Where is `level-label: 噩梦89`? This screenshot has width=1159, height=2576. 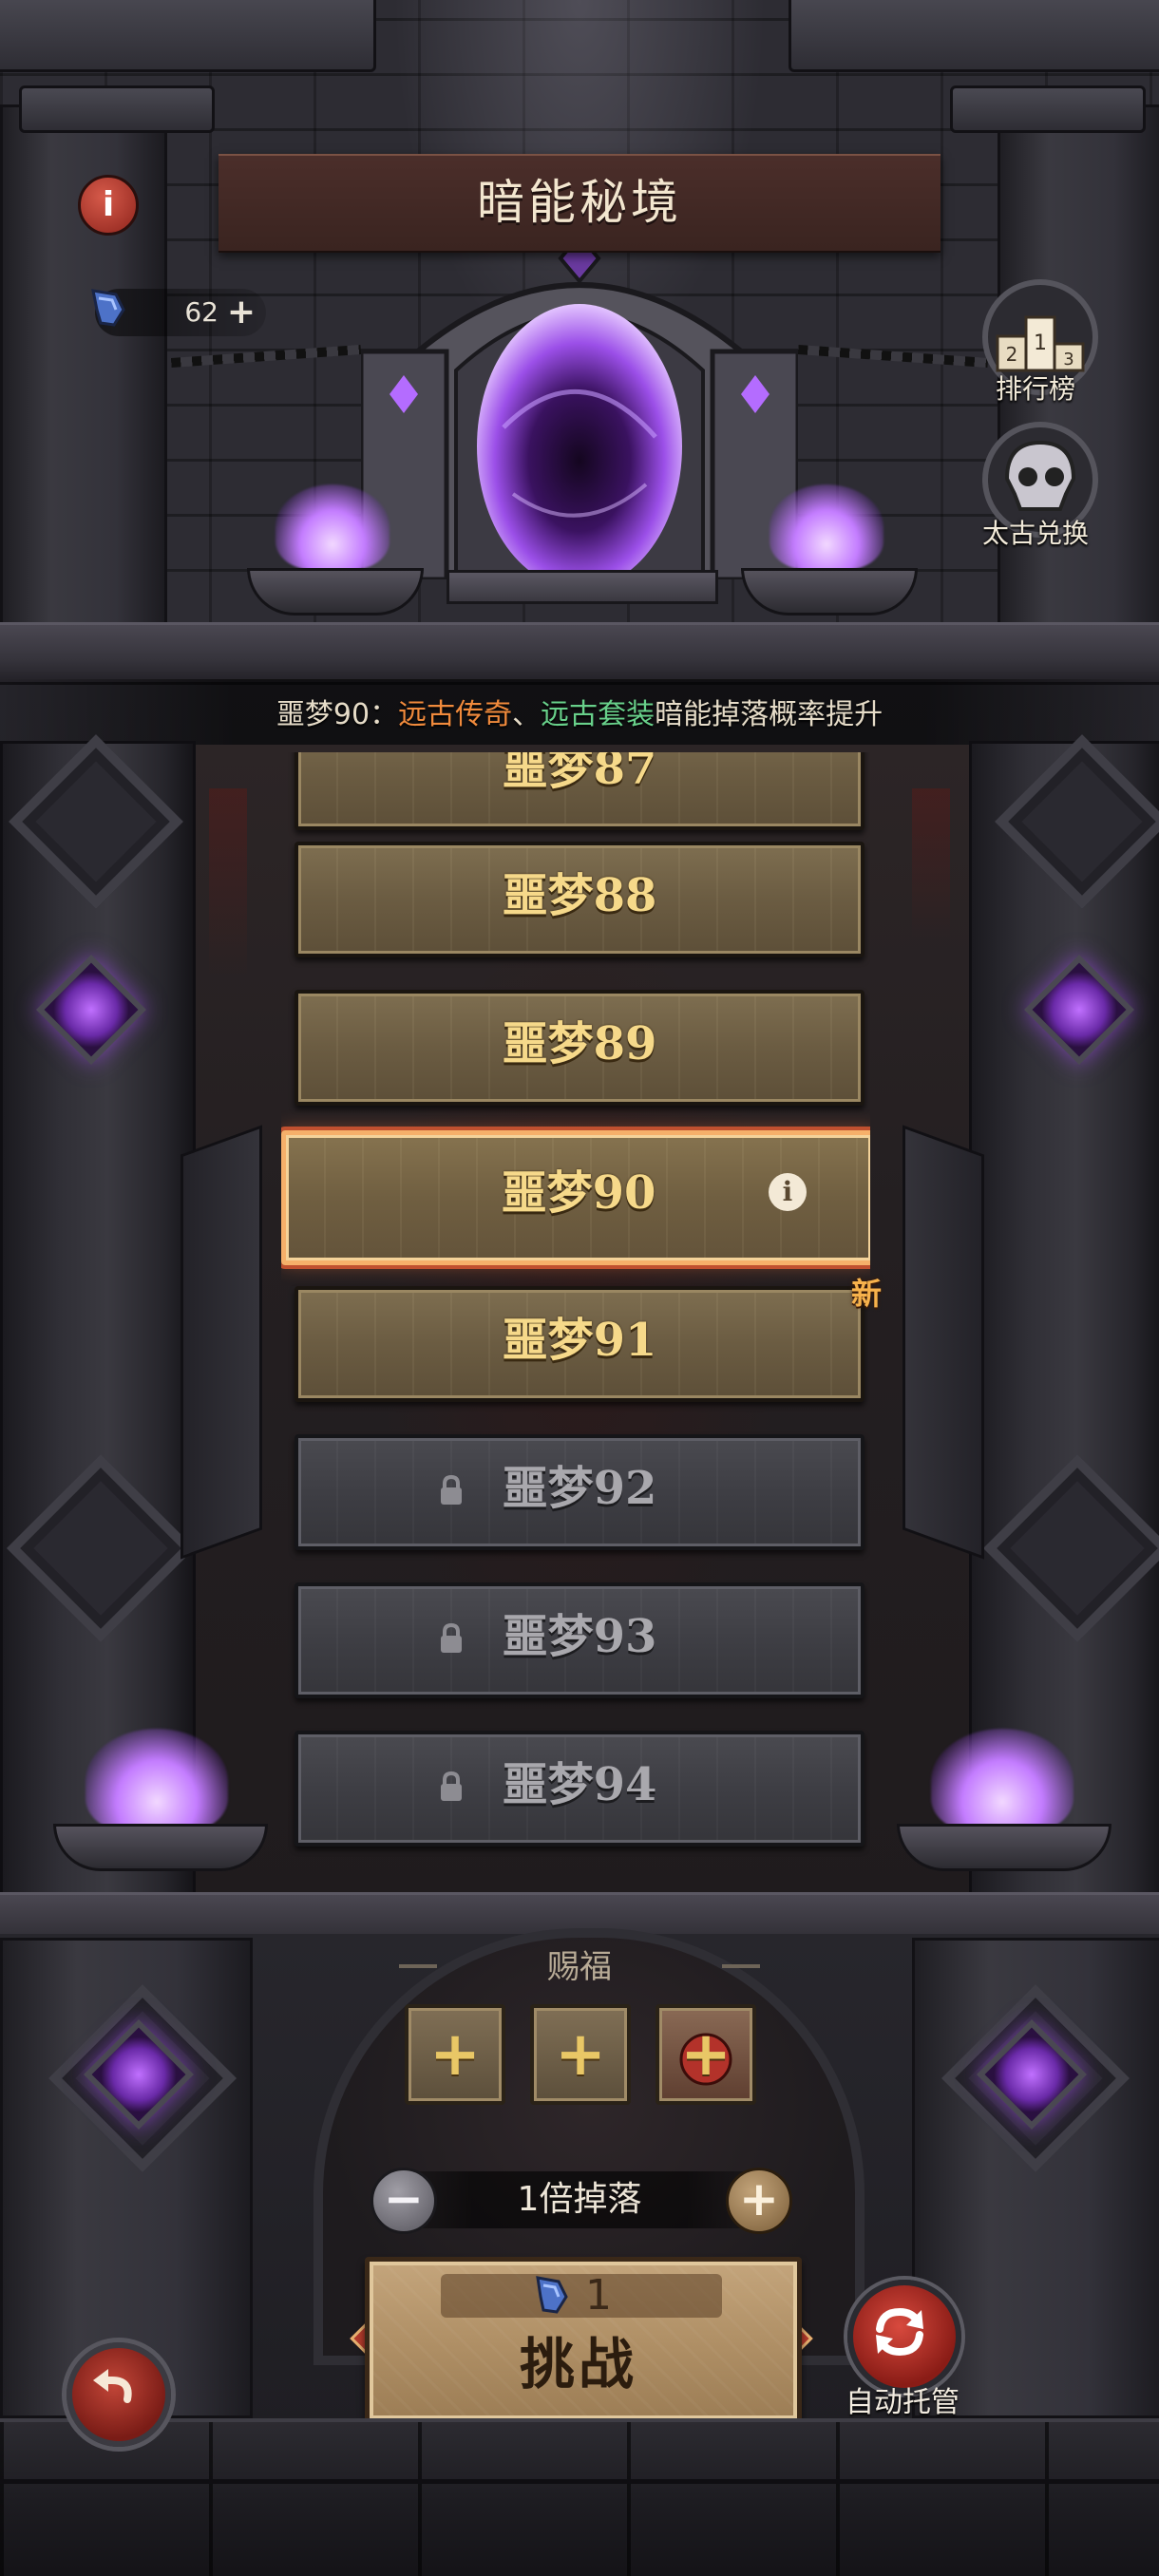
level-label: 噩梦89 is located at coordinates (579, 1043).